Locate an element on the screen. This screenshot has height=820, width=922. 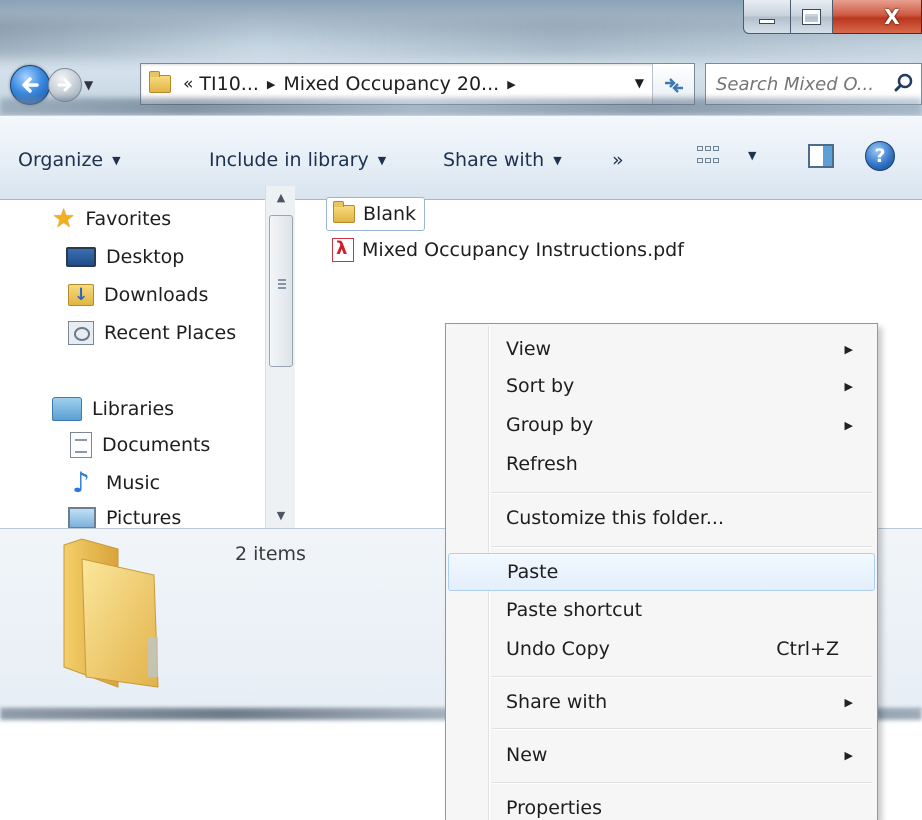
help-icon: ? is located at coordinates (880, 156).